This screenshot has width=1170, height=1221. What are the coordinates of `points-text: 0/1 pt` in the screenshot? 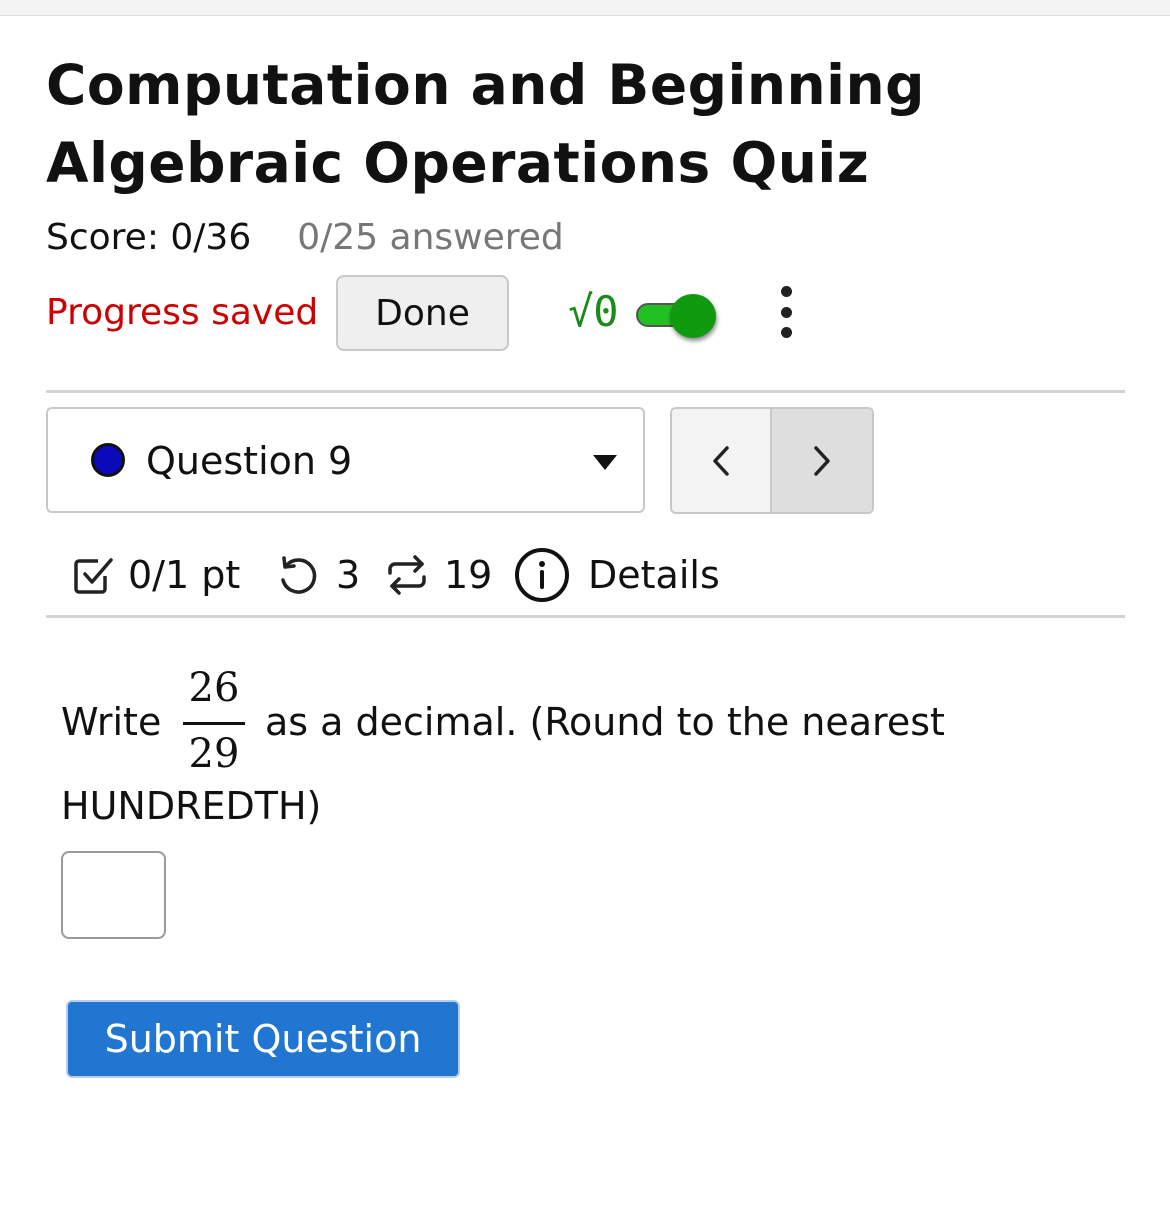 It's located at (184, 575).